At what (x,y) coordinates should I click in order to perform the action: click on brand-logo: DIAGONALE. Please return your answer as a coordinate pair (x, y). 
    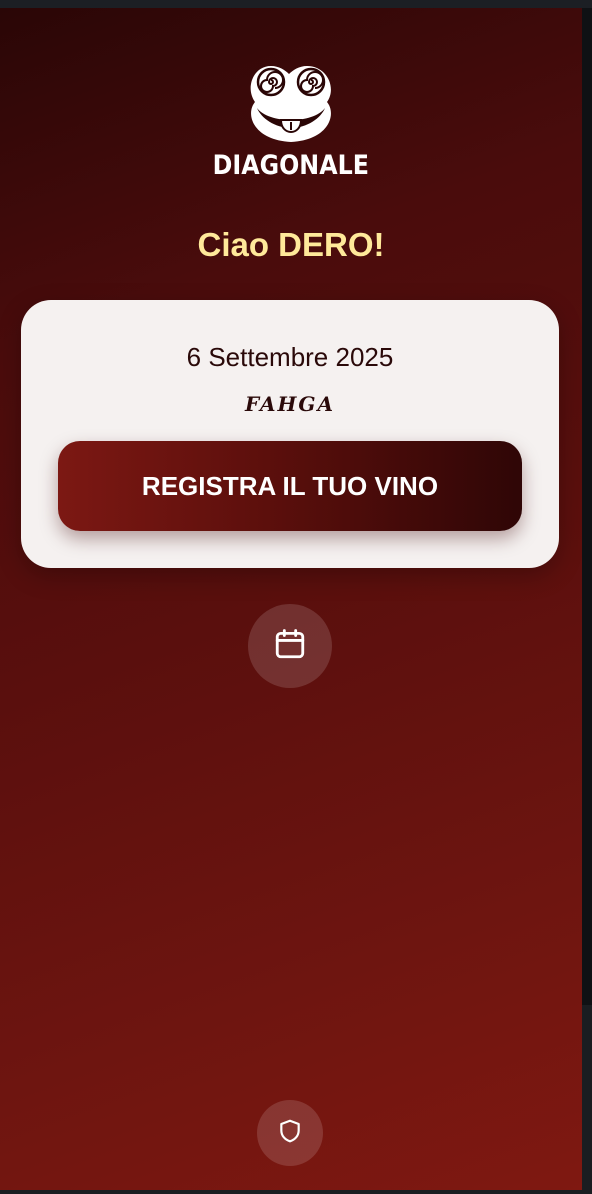
    Looking at the image, I should click on (291, 118).